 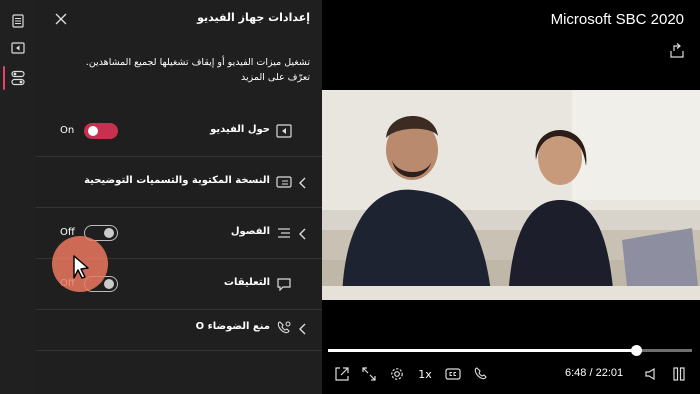 What do you see at coordinates (482, 350) in the screenshot?
I see `progress-fill` at bounding box center [482, 350].